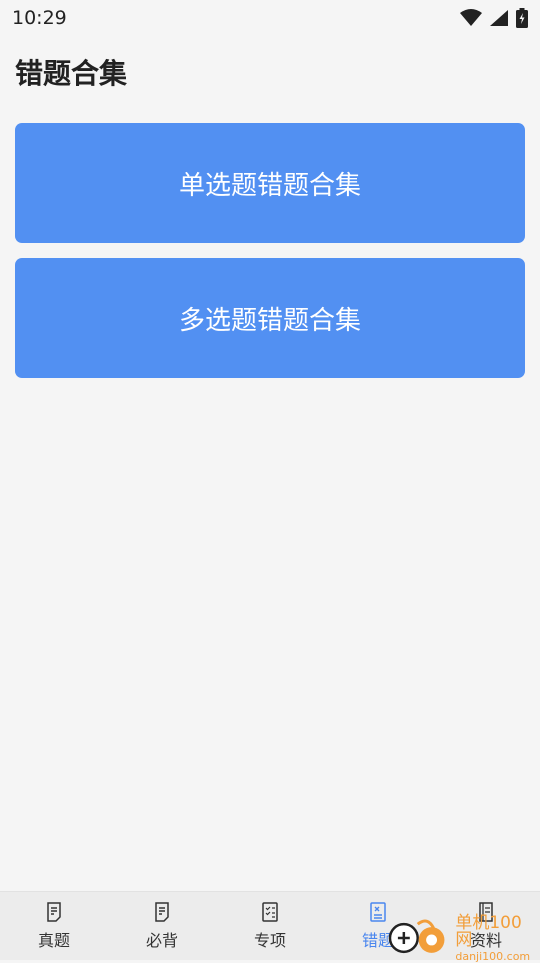 The width and height of the screenshot is (540, 963). I want to click on checklist-icon, so click(270, 912).